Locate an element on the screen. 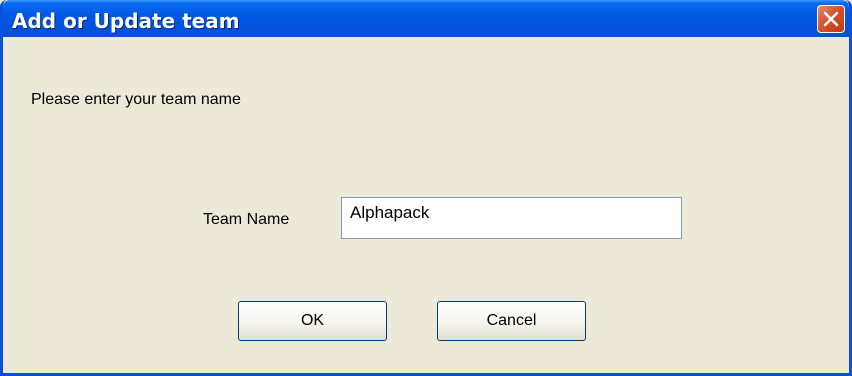 This screenshot has height=376, width=852. ok-button: OK is located at coordinates (312, 321).